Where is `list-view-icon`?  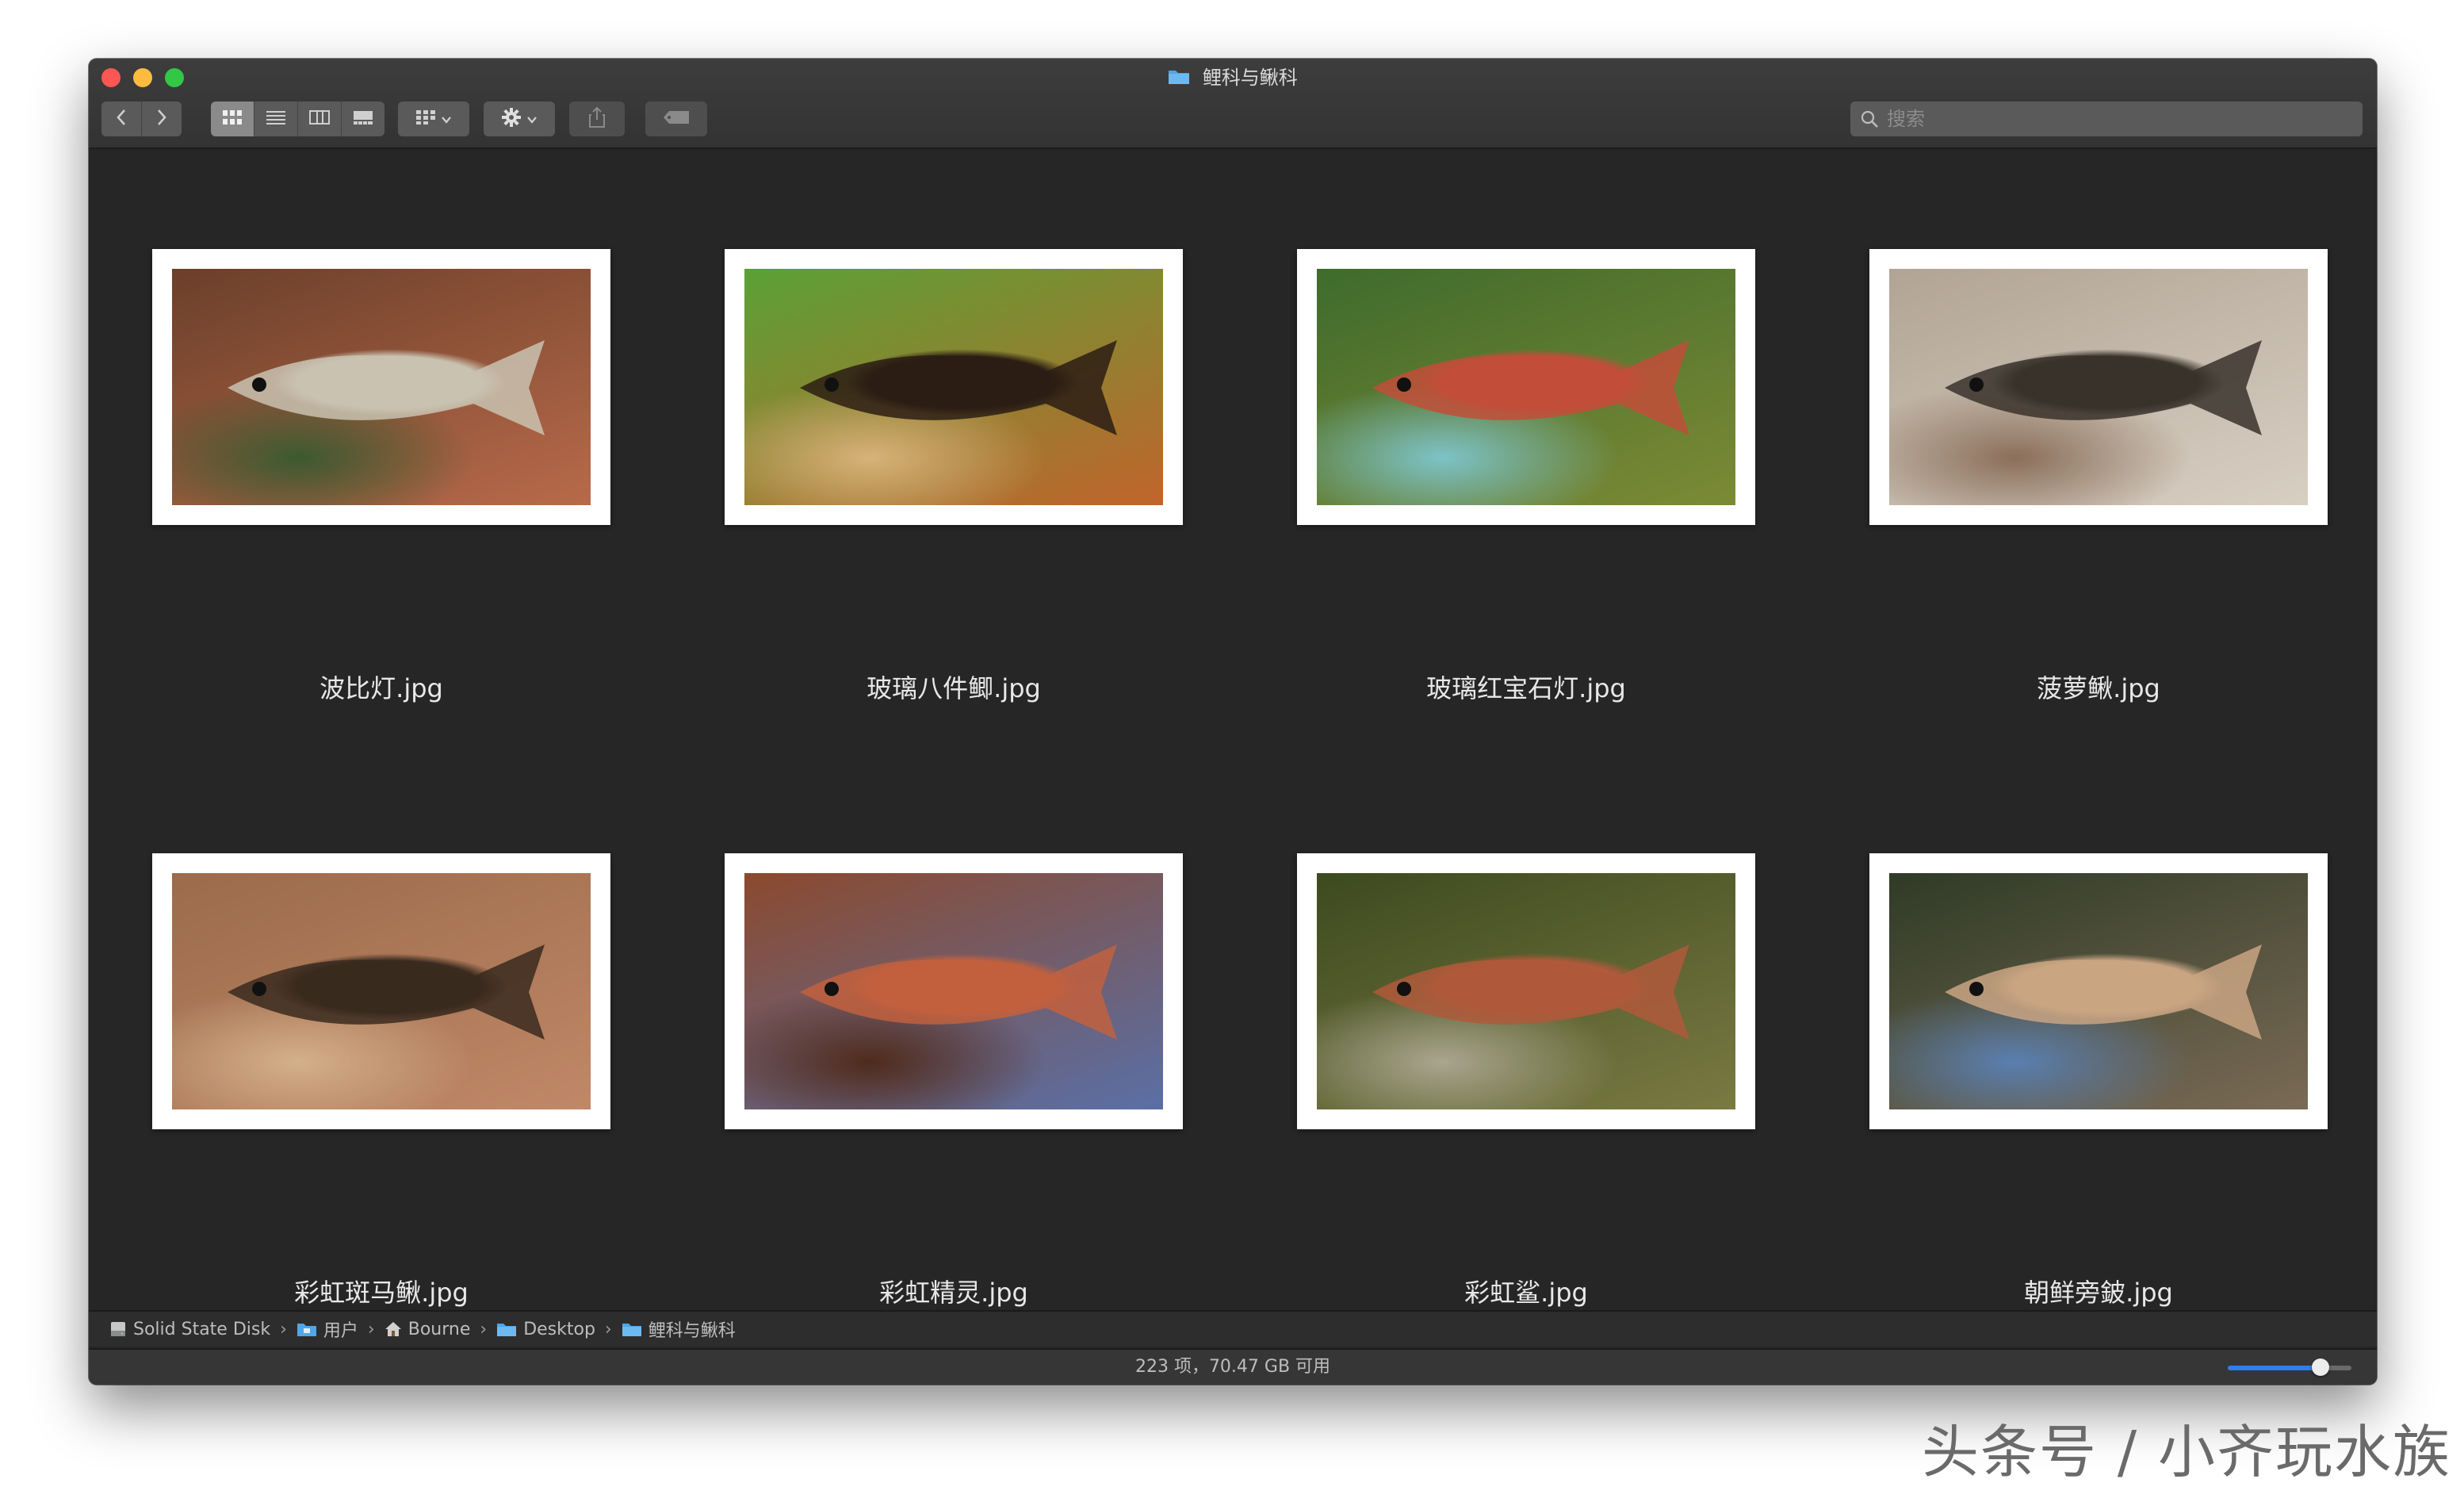 list-view-icon is located at coordinates (276, 119).